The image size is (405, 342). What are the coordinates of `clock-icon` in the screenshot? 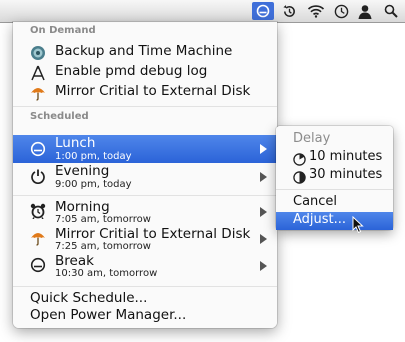 It's located at (341, 11).